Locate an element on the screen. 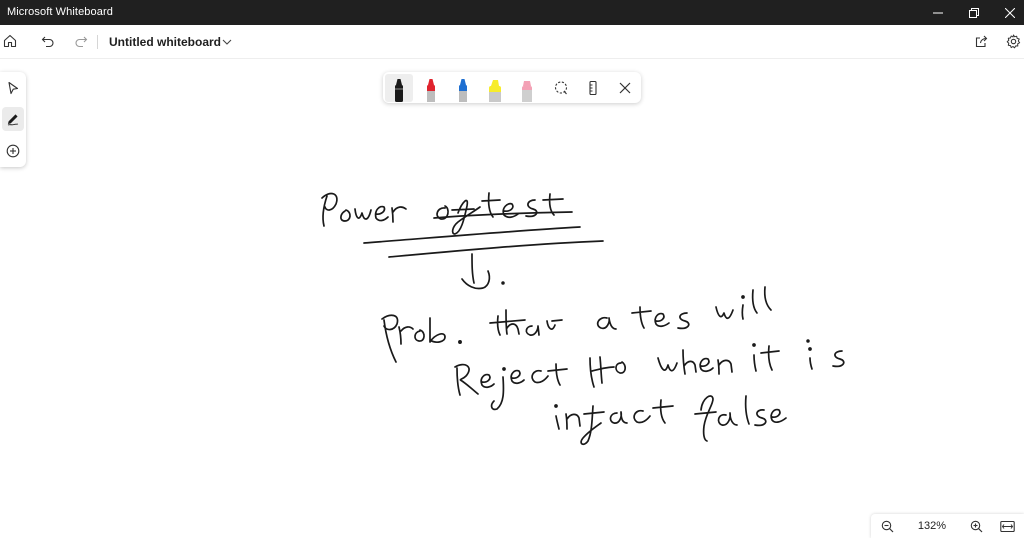 The image size is (1024, 538). undo-icon is located at coordinates (47, 42).